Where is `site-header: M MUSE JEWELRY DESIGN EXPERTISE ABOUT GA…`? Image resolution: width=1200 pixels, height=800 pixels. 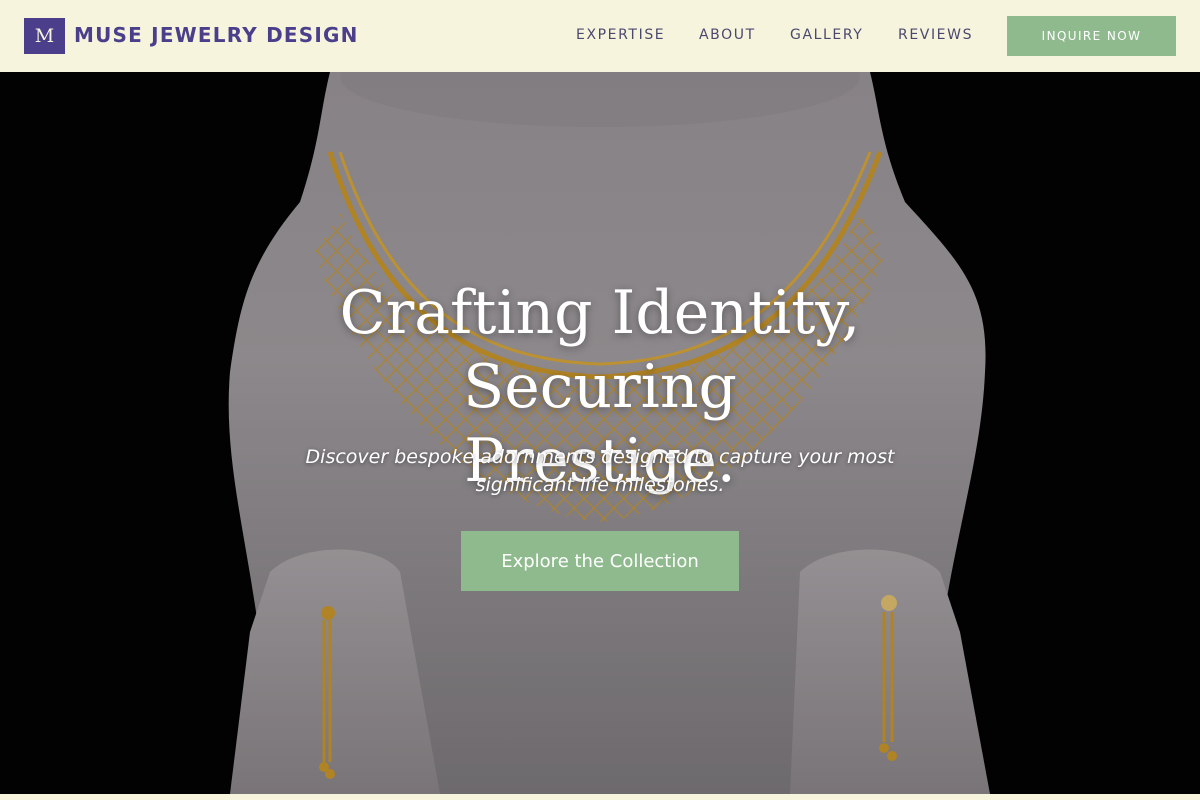 site-header: M MUSE JEWELRY DESIGN EXPERTISE ABOUT GA… is located at coordinates (600, 36).